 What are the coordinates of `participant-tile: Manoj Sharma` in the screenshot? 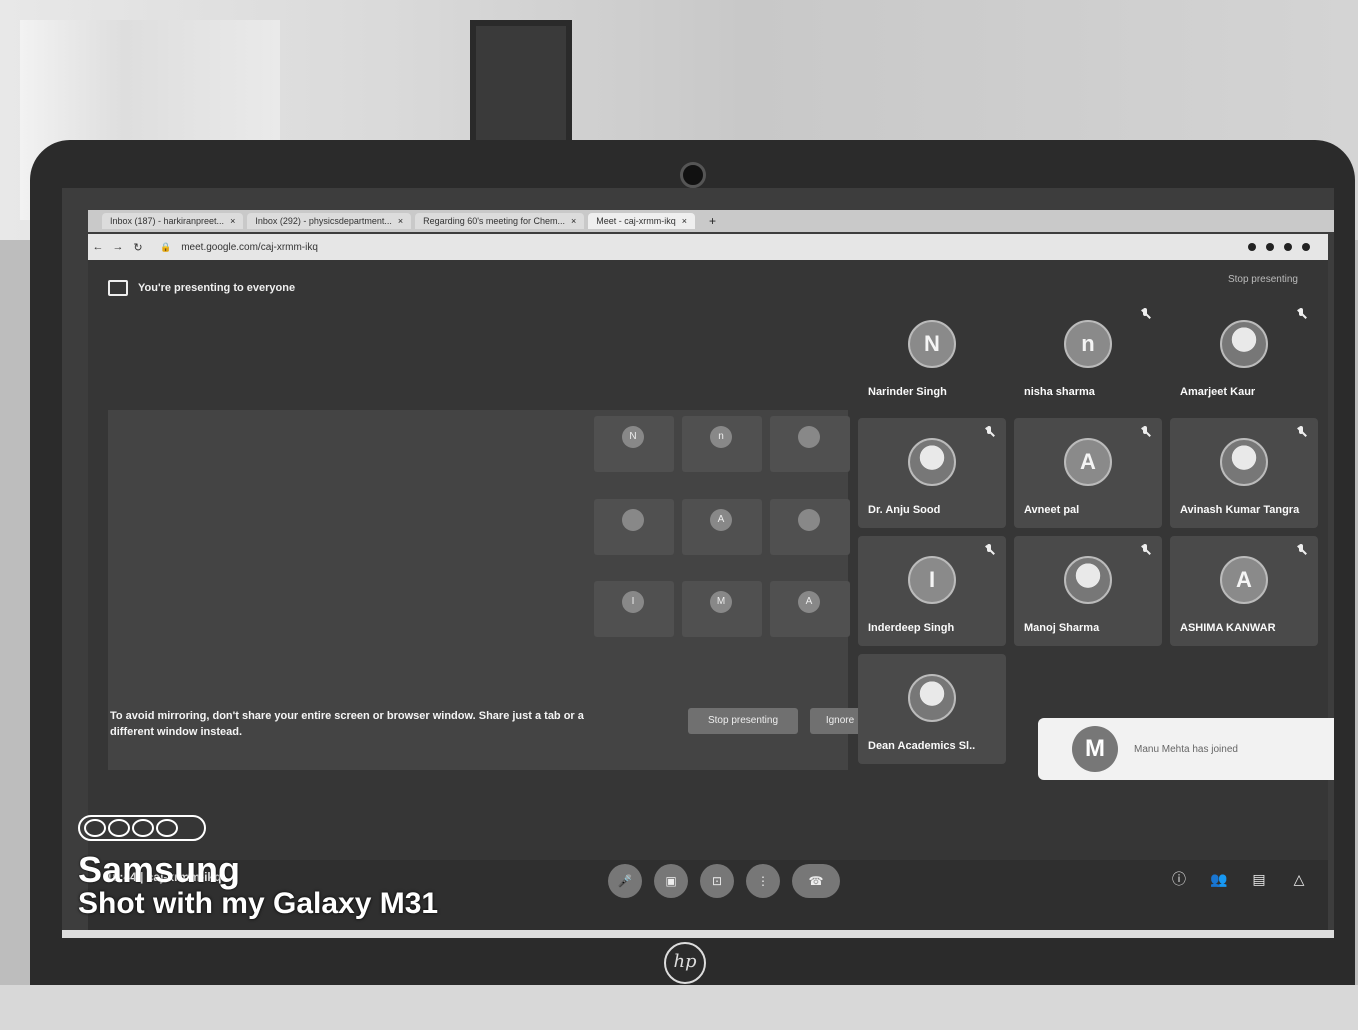 It's located at (1088, 591).